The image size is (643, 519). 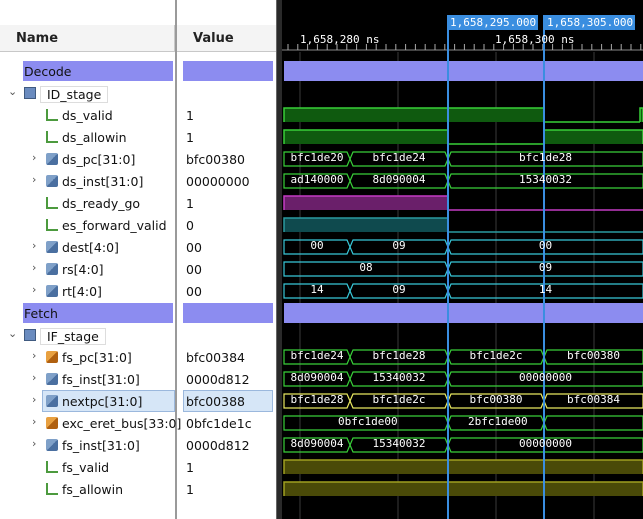 What do you see at coordinates (97, 357) in the screenshot?
I see `signal-name: fs_pc[31:0]` at bounding box center [97, 357].